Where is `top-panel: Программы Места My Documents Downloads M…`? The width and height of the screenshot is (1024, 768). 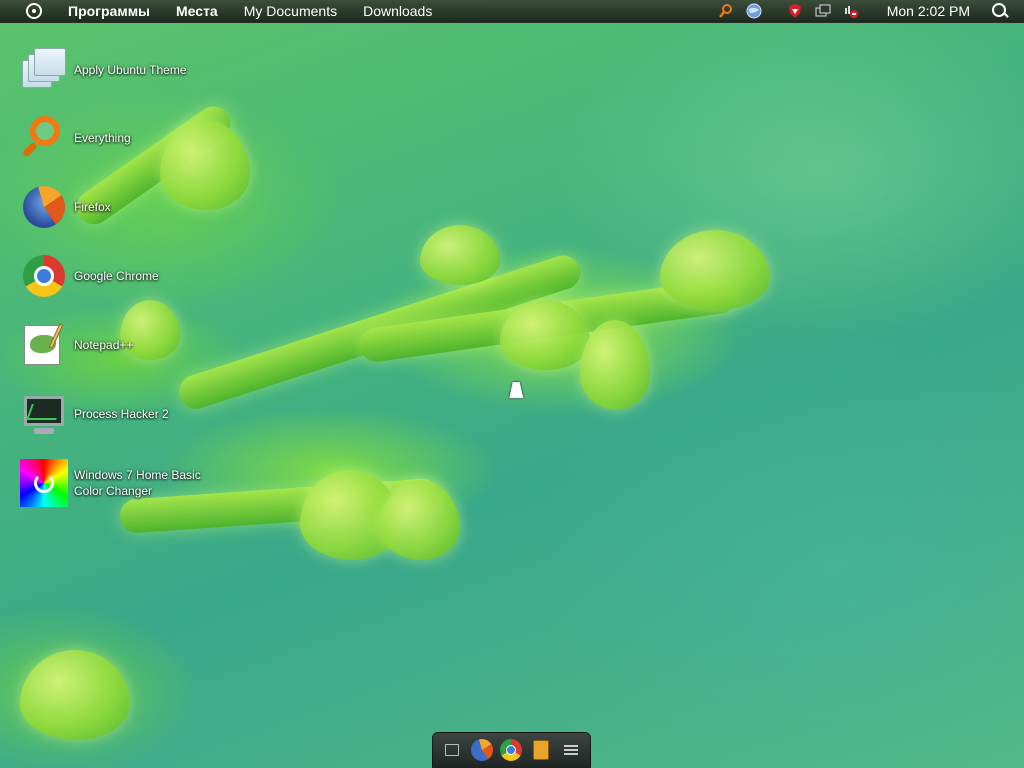 top-panel: Программы Места My Documents Downloads M… is located at coordinates (512, 11).